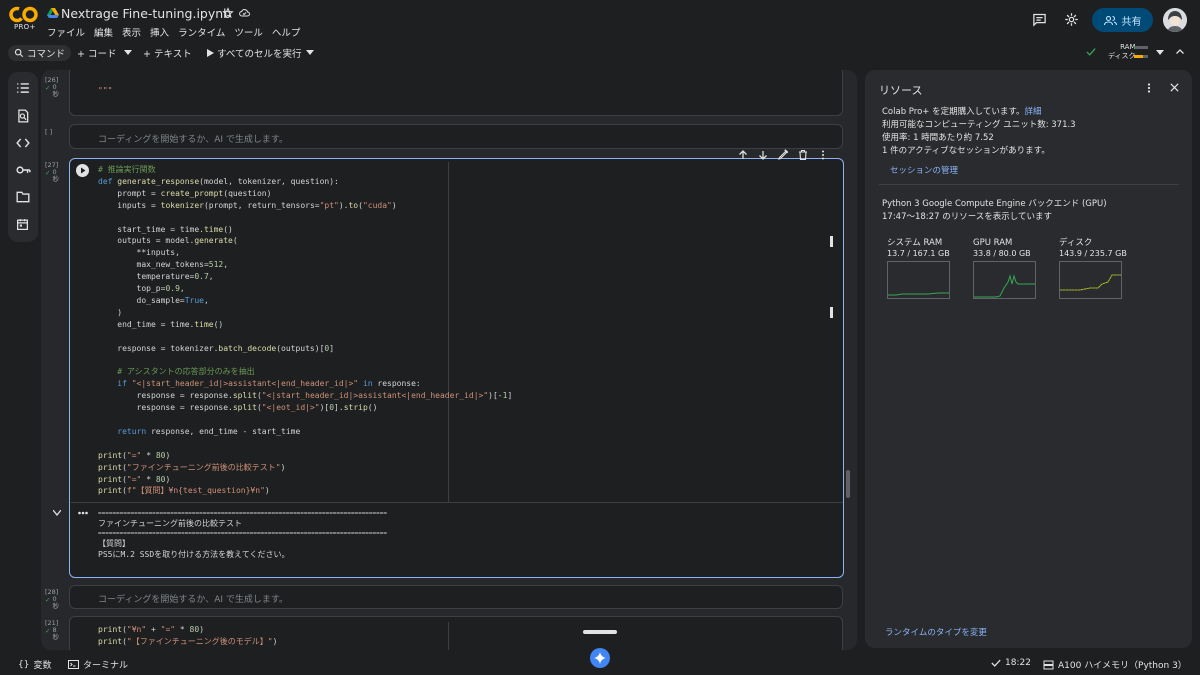  I want to click on files-folder-icon, so click(23, 197).